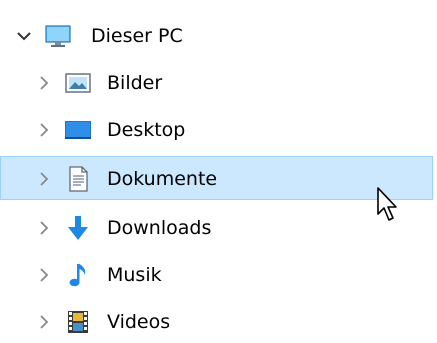 The height and width of the screenshot is (343, 437). What do you see at coordinates (159, 228) in the screenshot?
I see `tree-item-label: Downloads` at bounding box center [159, 228].